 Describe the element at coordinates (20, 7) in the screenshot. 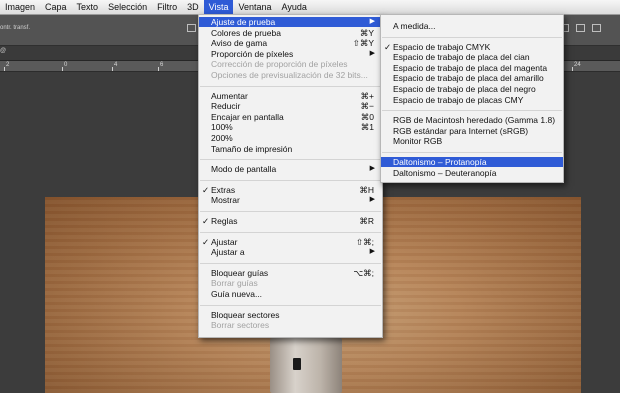

I see `menubar-imagen: Imagen` at that location.